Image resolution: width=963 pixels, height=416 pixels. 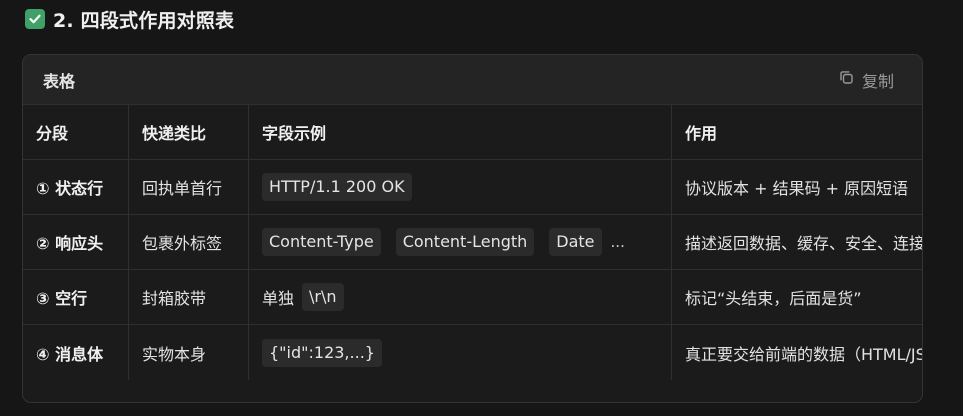 I want to click on purpose-cell: 标记“头结束，后面是货”, so click(x=773, y=298).